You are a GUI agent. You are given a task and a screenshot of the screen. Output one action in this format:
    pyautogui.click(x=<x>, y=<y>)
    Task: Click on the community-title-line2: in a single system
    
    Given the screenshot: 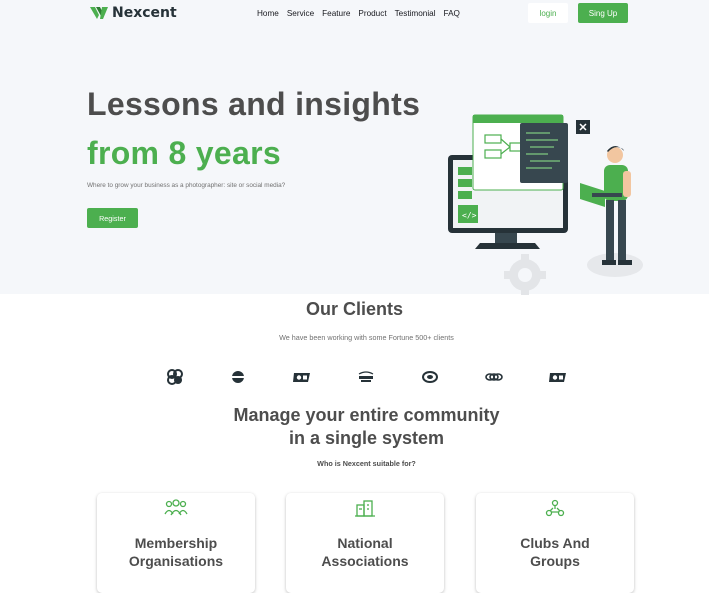 What is the action you would take?
    pyautogui.click(x=366, y=438)
    